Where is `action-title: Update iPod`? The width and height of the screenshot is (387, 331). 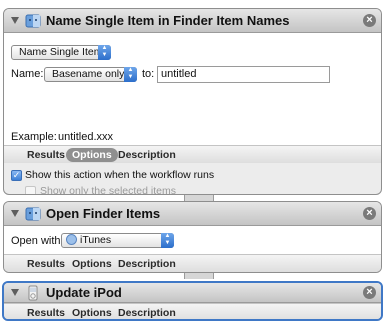 action-title: Update iPod is located at coordinates (84, 292).